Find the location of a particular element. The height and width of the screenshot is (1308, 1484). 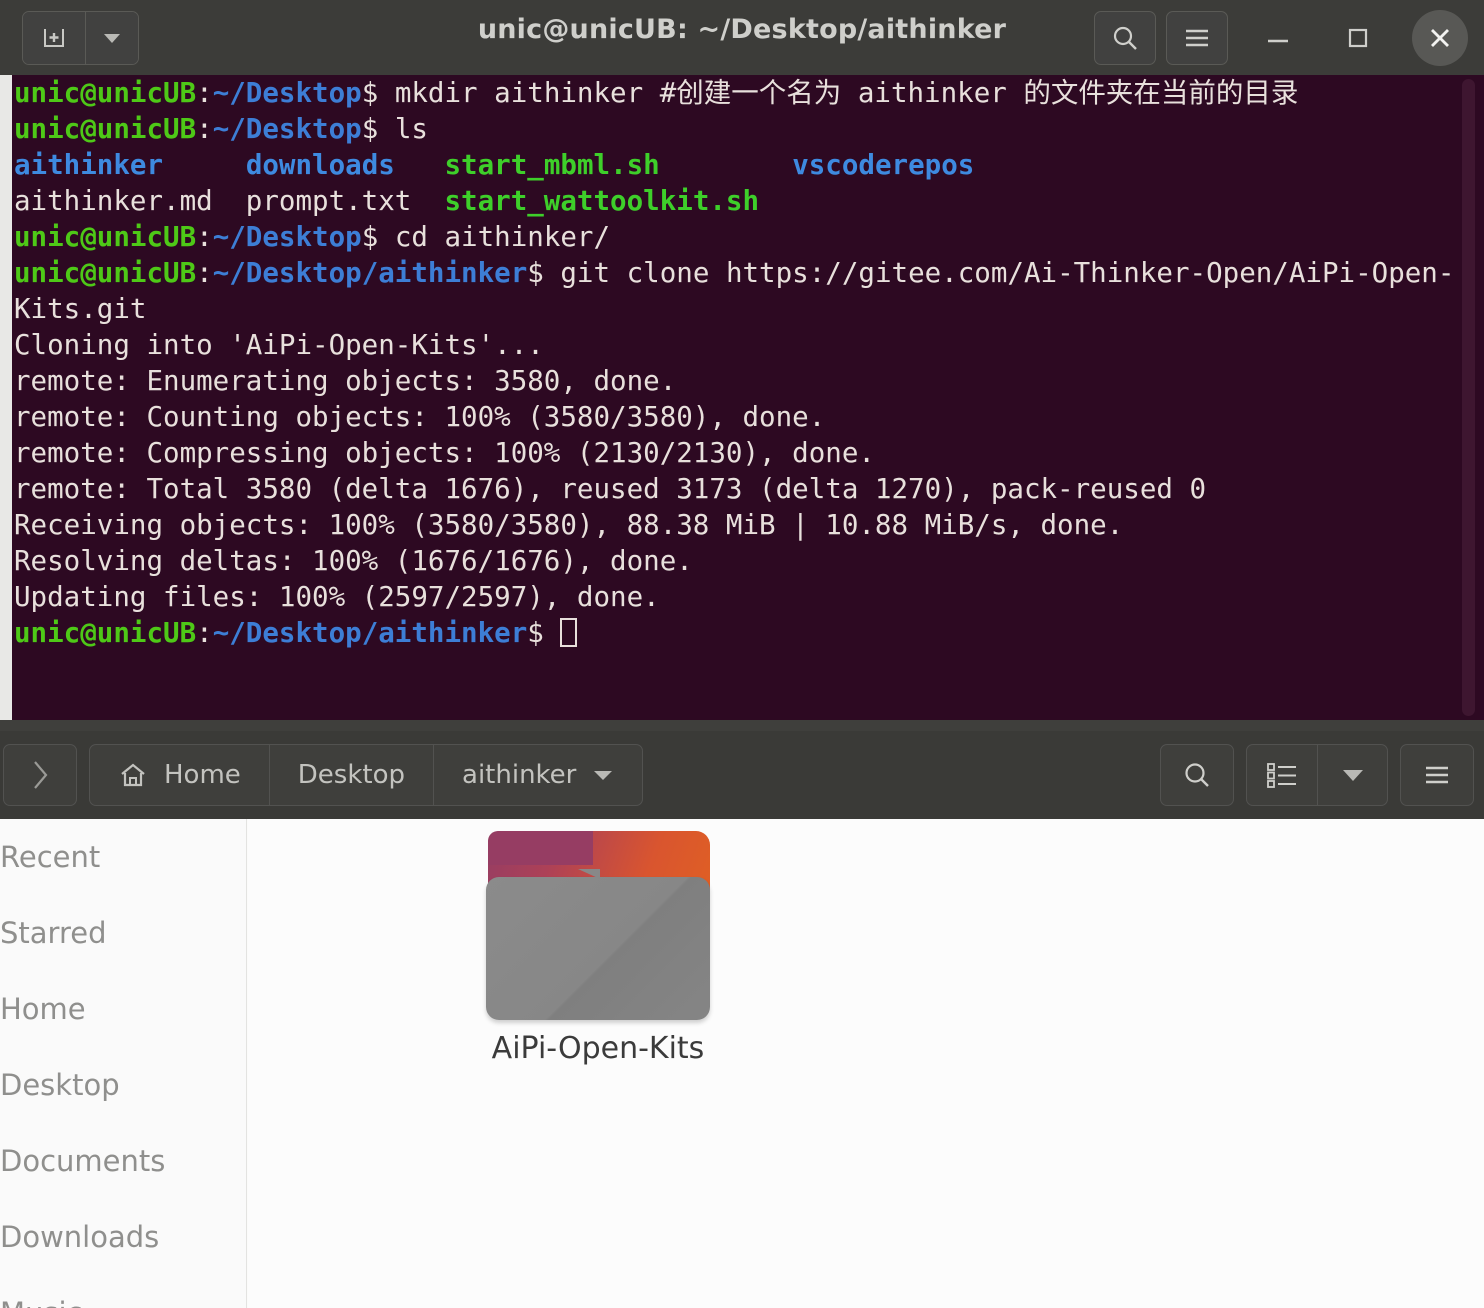

breadcrumb-label-home: Home is located at coordinates (202, 775).